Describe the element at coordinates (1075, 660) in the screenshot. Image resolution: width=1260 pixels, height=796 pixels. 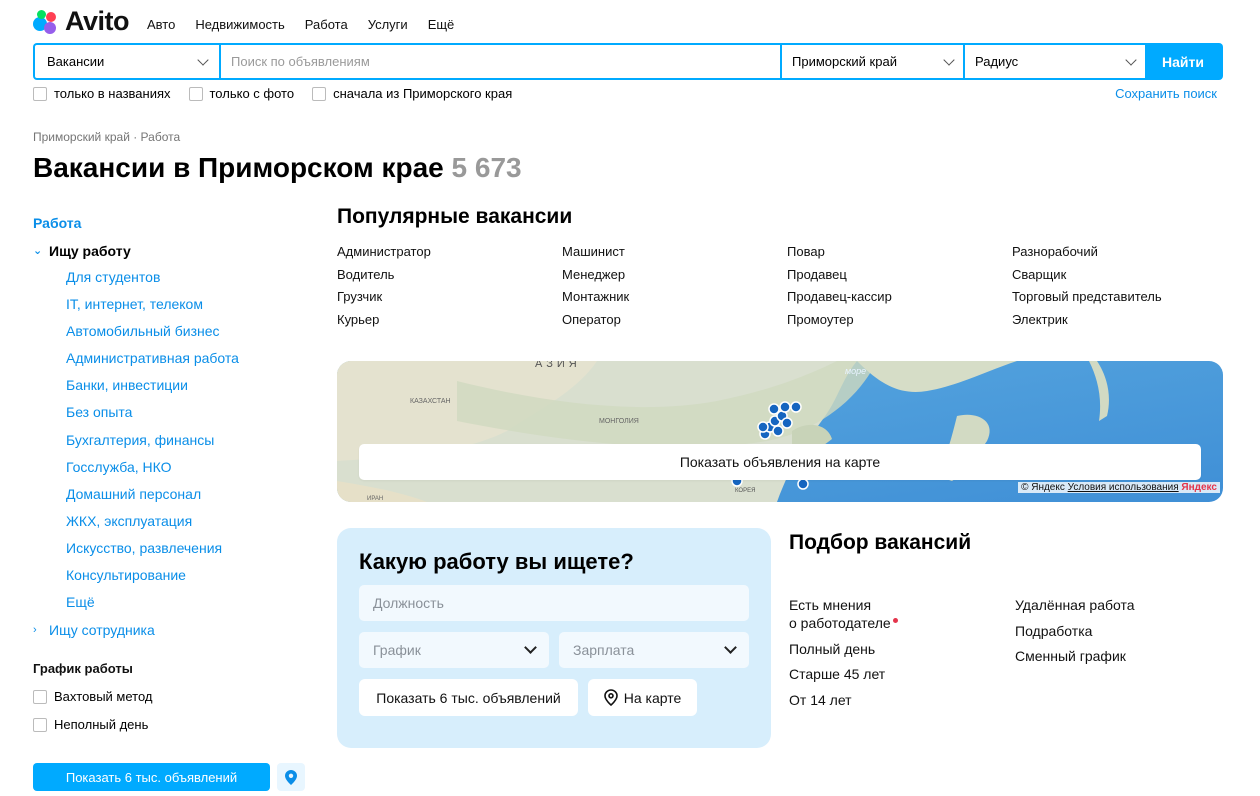
I see `picker-link: Сменный график` at that location.